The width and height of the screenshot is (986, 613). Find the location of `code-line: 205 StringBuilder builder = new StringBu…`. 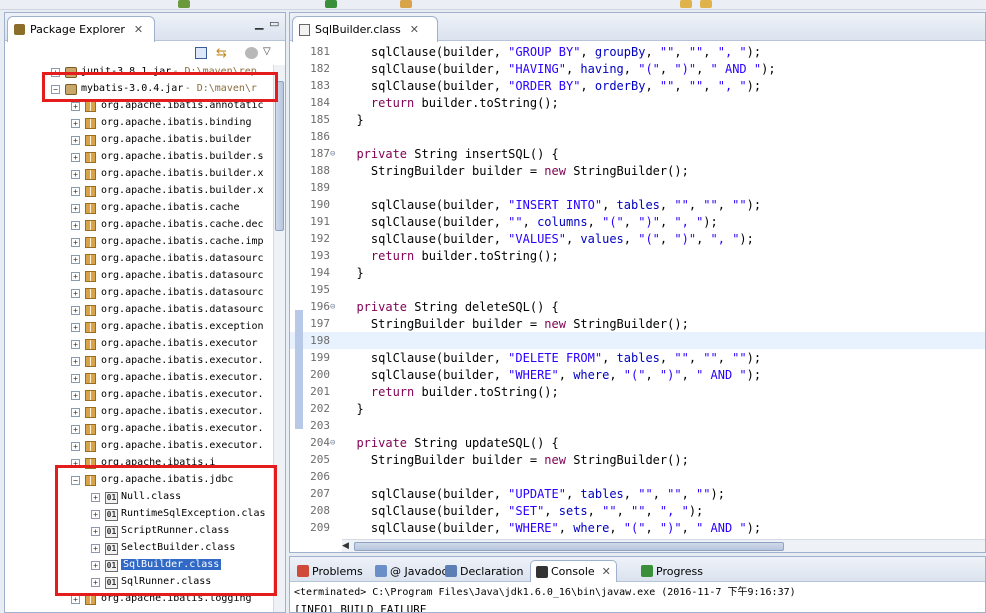

code-line: 205 StringBuilder builder = new StringBu… is located at coordinates (637, 459).